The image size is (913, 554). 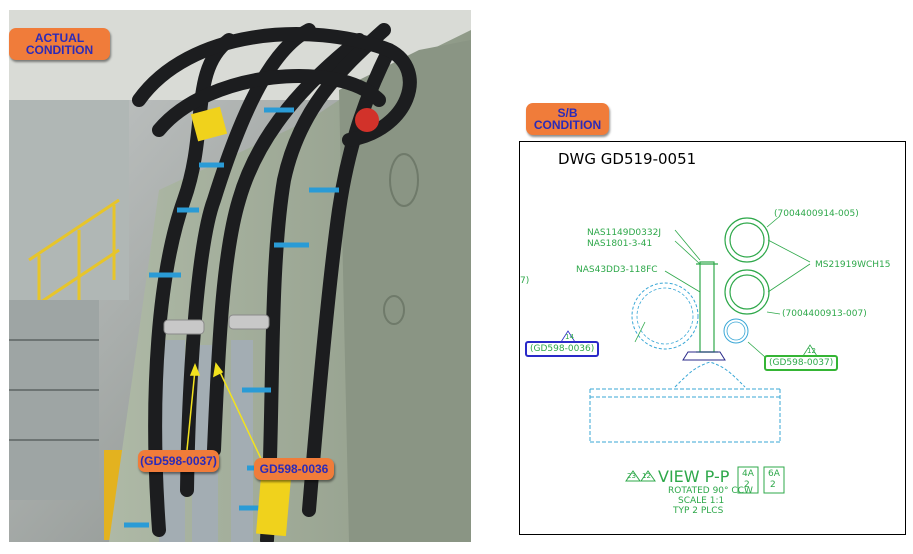 I want to click on part-label-nas43: NAS43DD3-118FC, so click(x=617, y=270).